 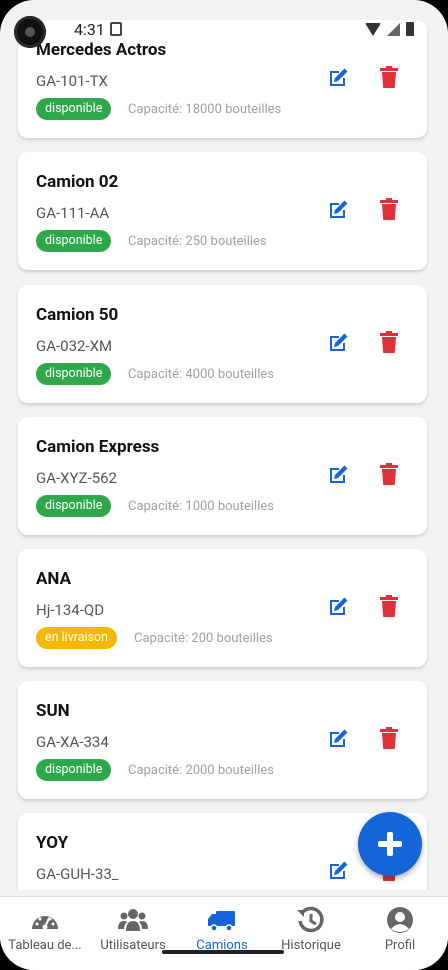 What do you see at coordinates (76, 478) in the screenshot?
I see `truck-plate: GA-XYZ-562` at bounding box center [76, 478].